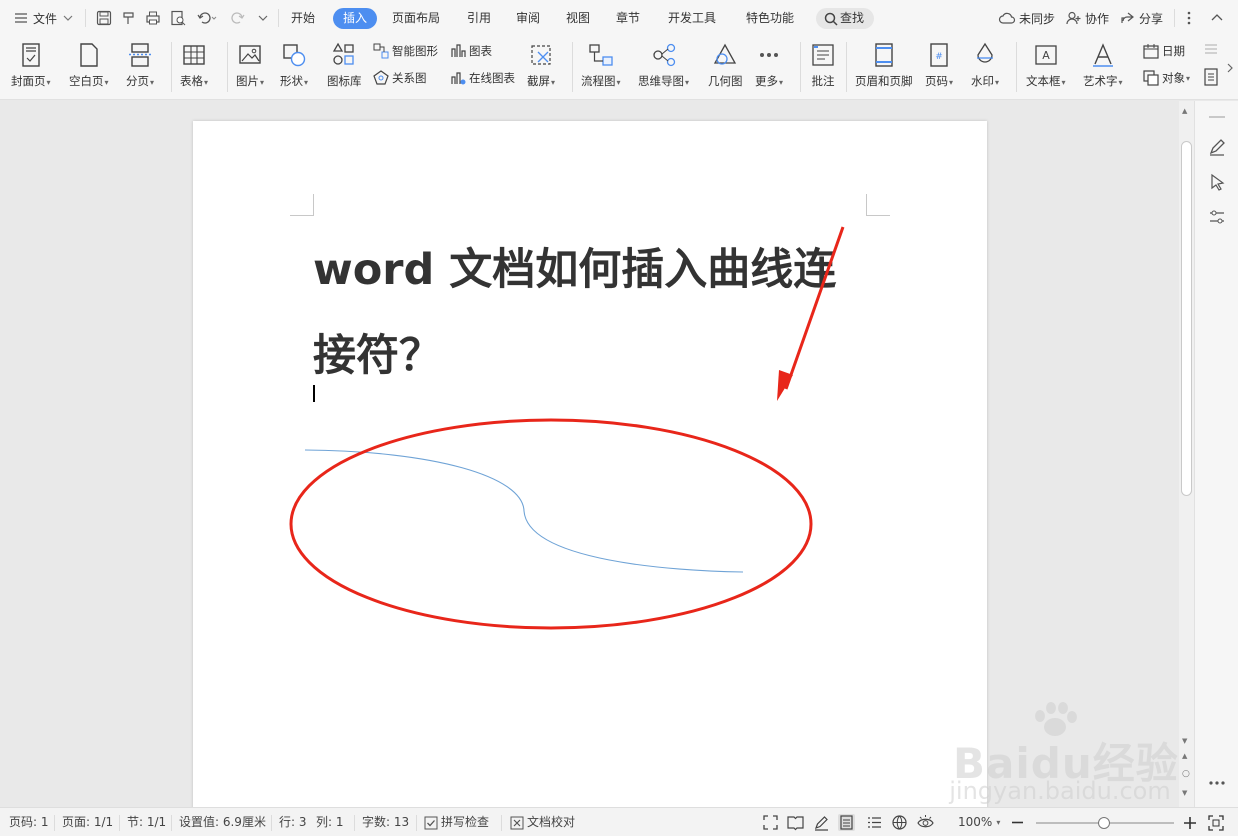 The image size is (1238, 836). What do you see at coordinates (146, 822) in the screenshot?
I see `status-section: 节: 1/1` at bounding box center [146, 822].